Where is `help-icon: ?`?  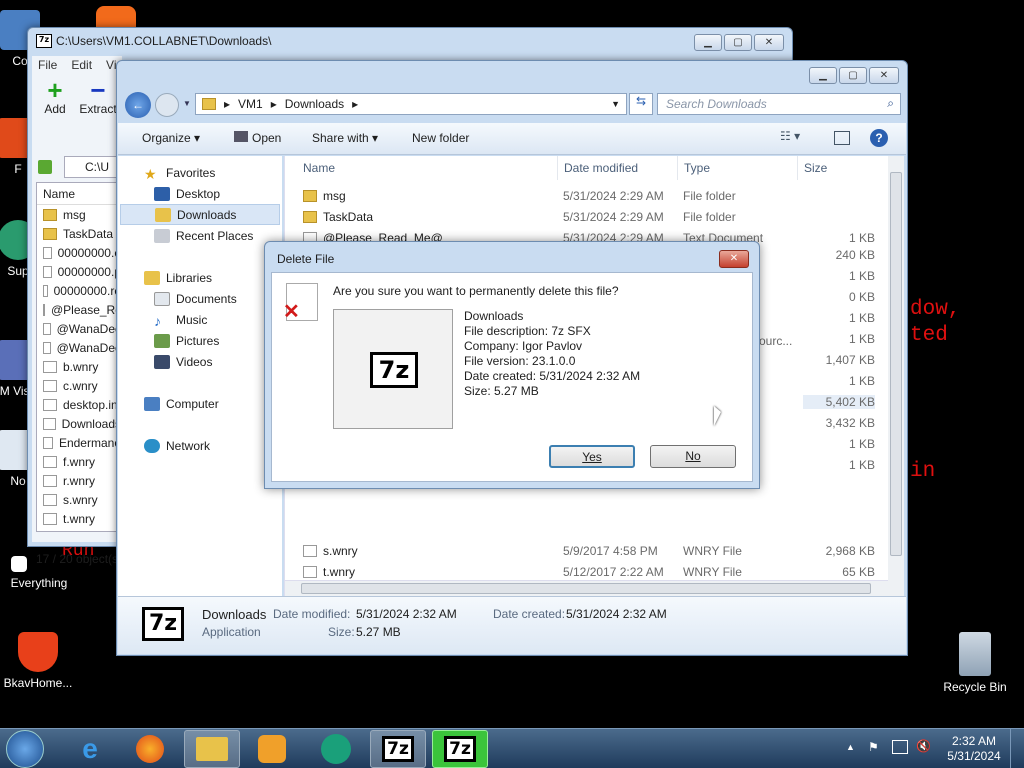 help-icon: ? is located at coordinates (879, 138).